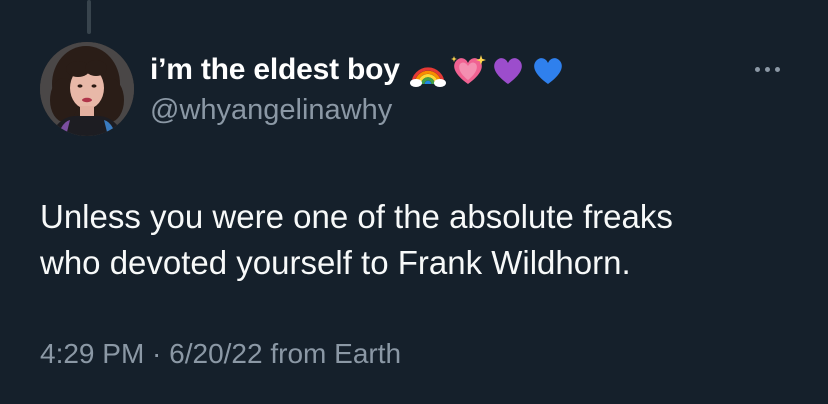 The height and width of the screenshot is (404, 828). I want to click on more-options-button, so click(767, 69).